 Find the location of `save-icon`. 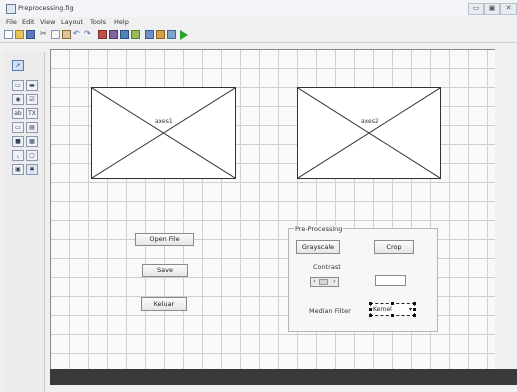

save-icon is located at coordinates (30, 34).